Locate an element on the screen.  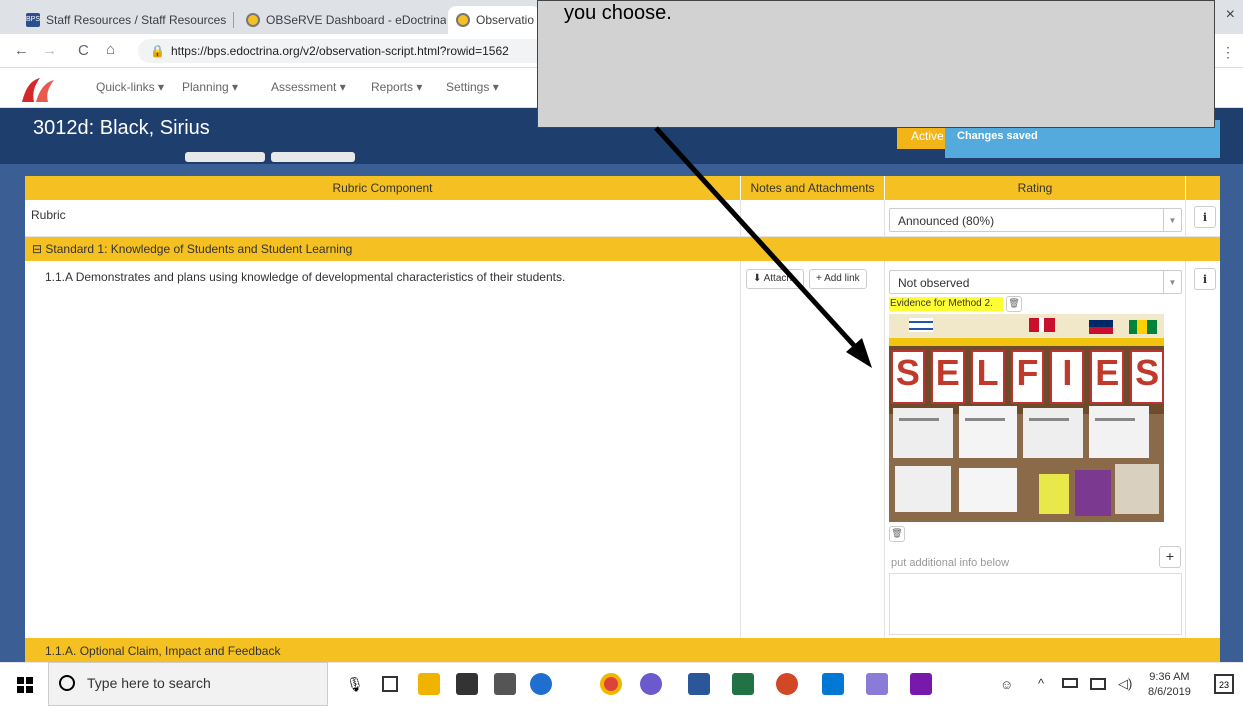
header-rubric-component: Rubric Component is located at coordinates (382, 188).